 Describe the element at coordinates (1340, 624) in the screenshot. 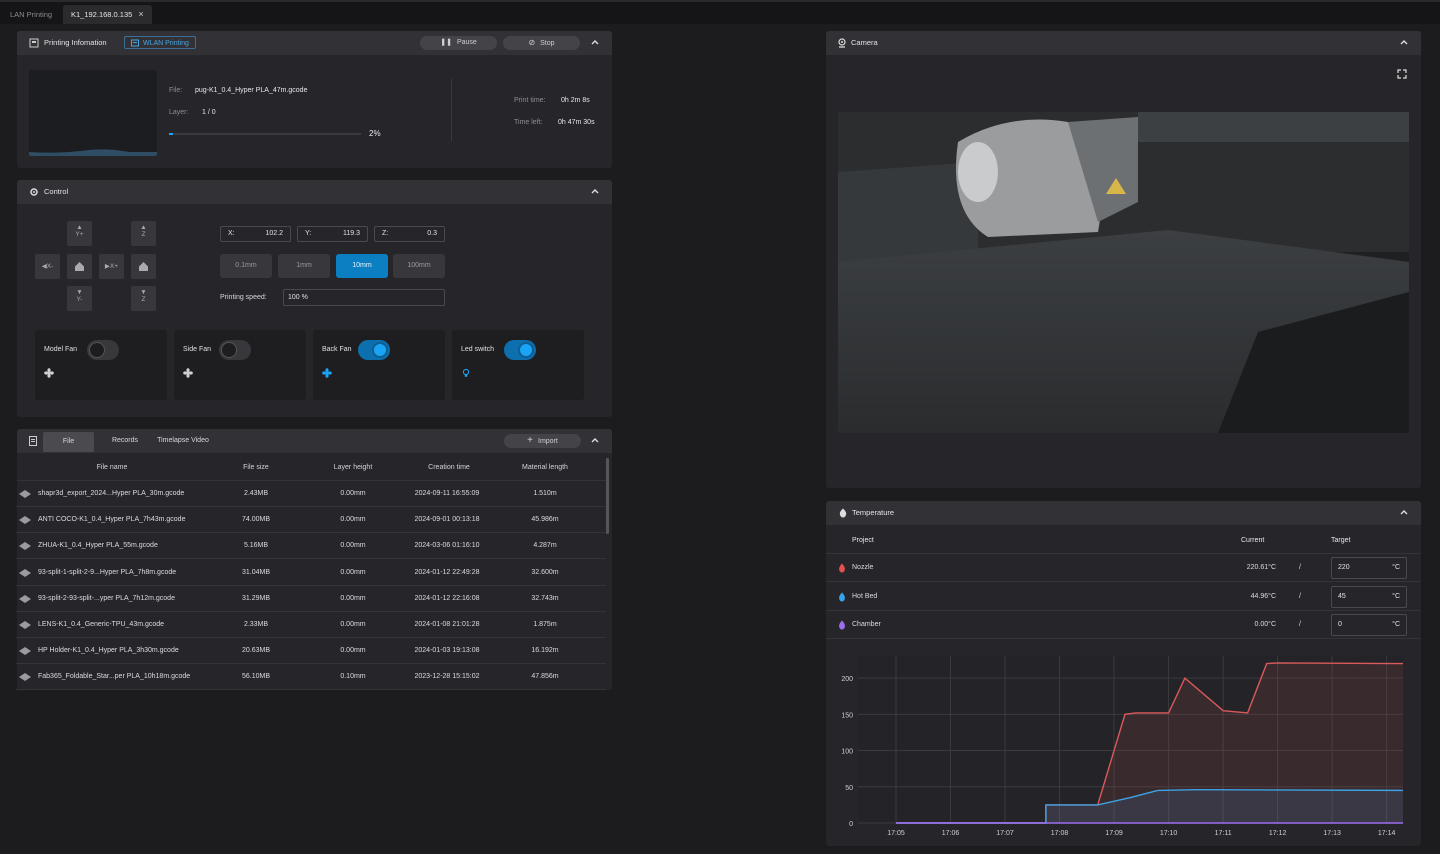

I see `temp-target: 0` at that location.